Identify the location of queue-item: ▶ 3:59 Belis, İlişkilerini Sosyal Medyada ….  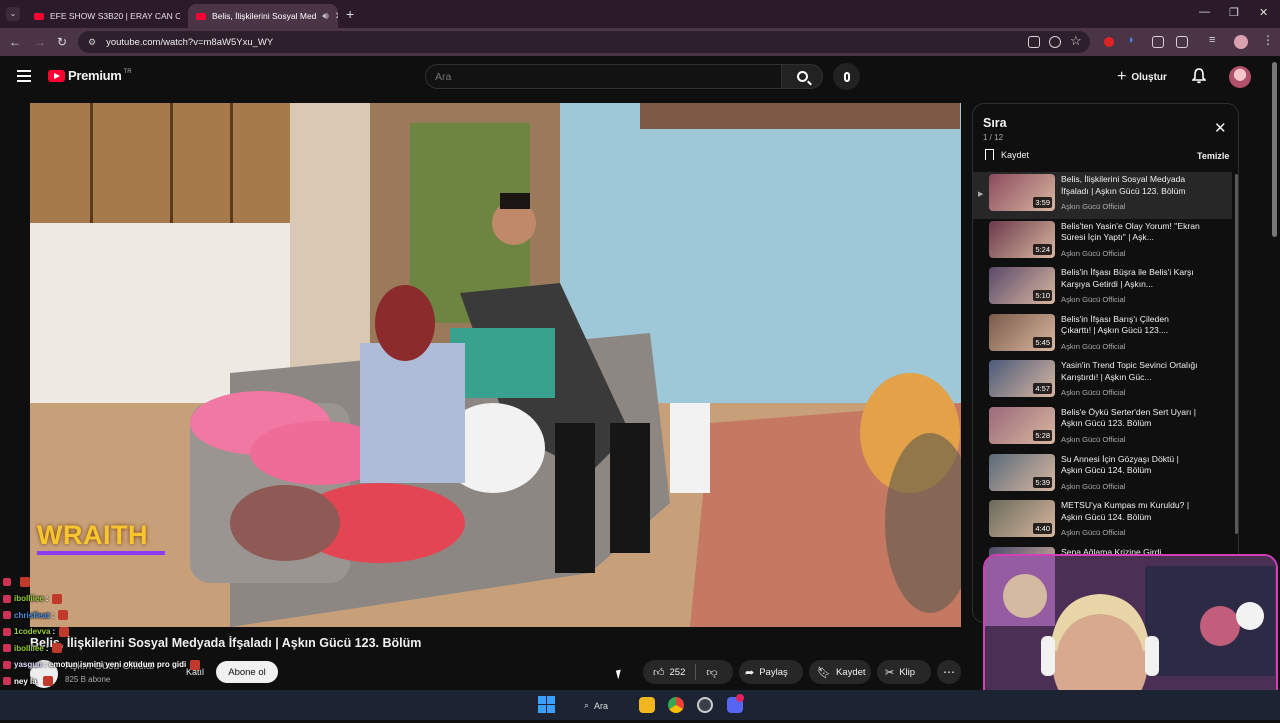
(1102, 195).